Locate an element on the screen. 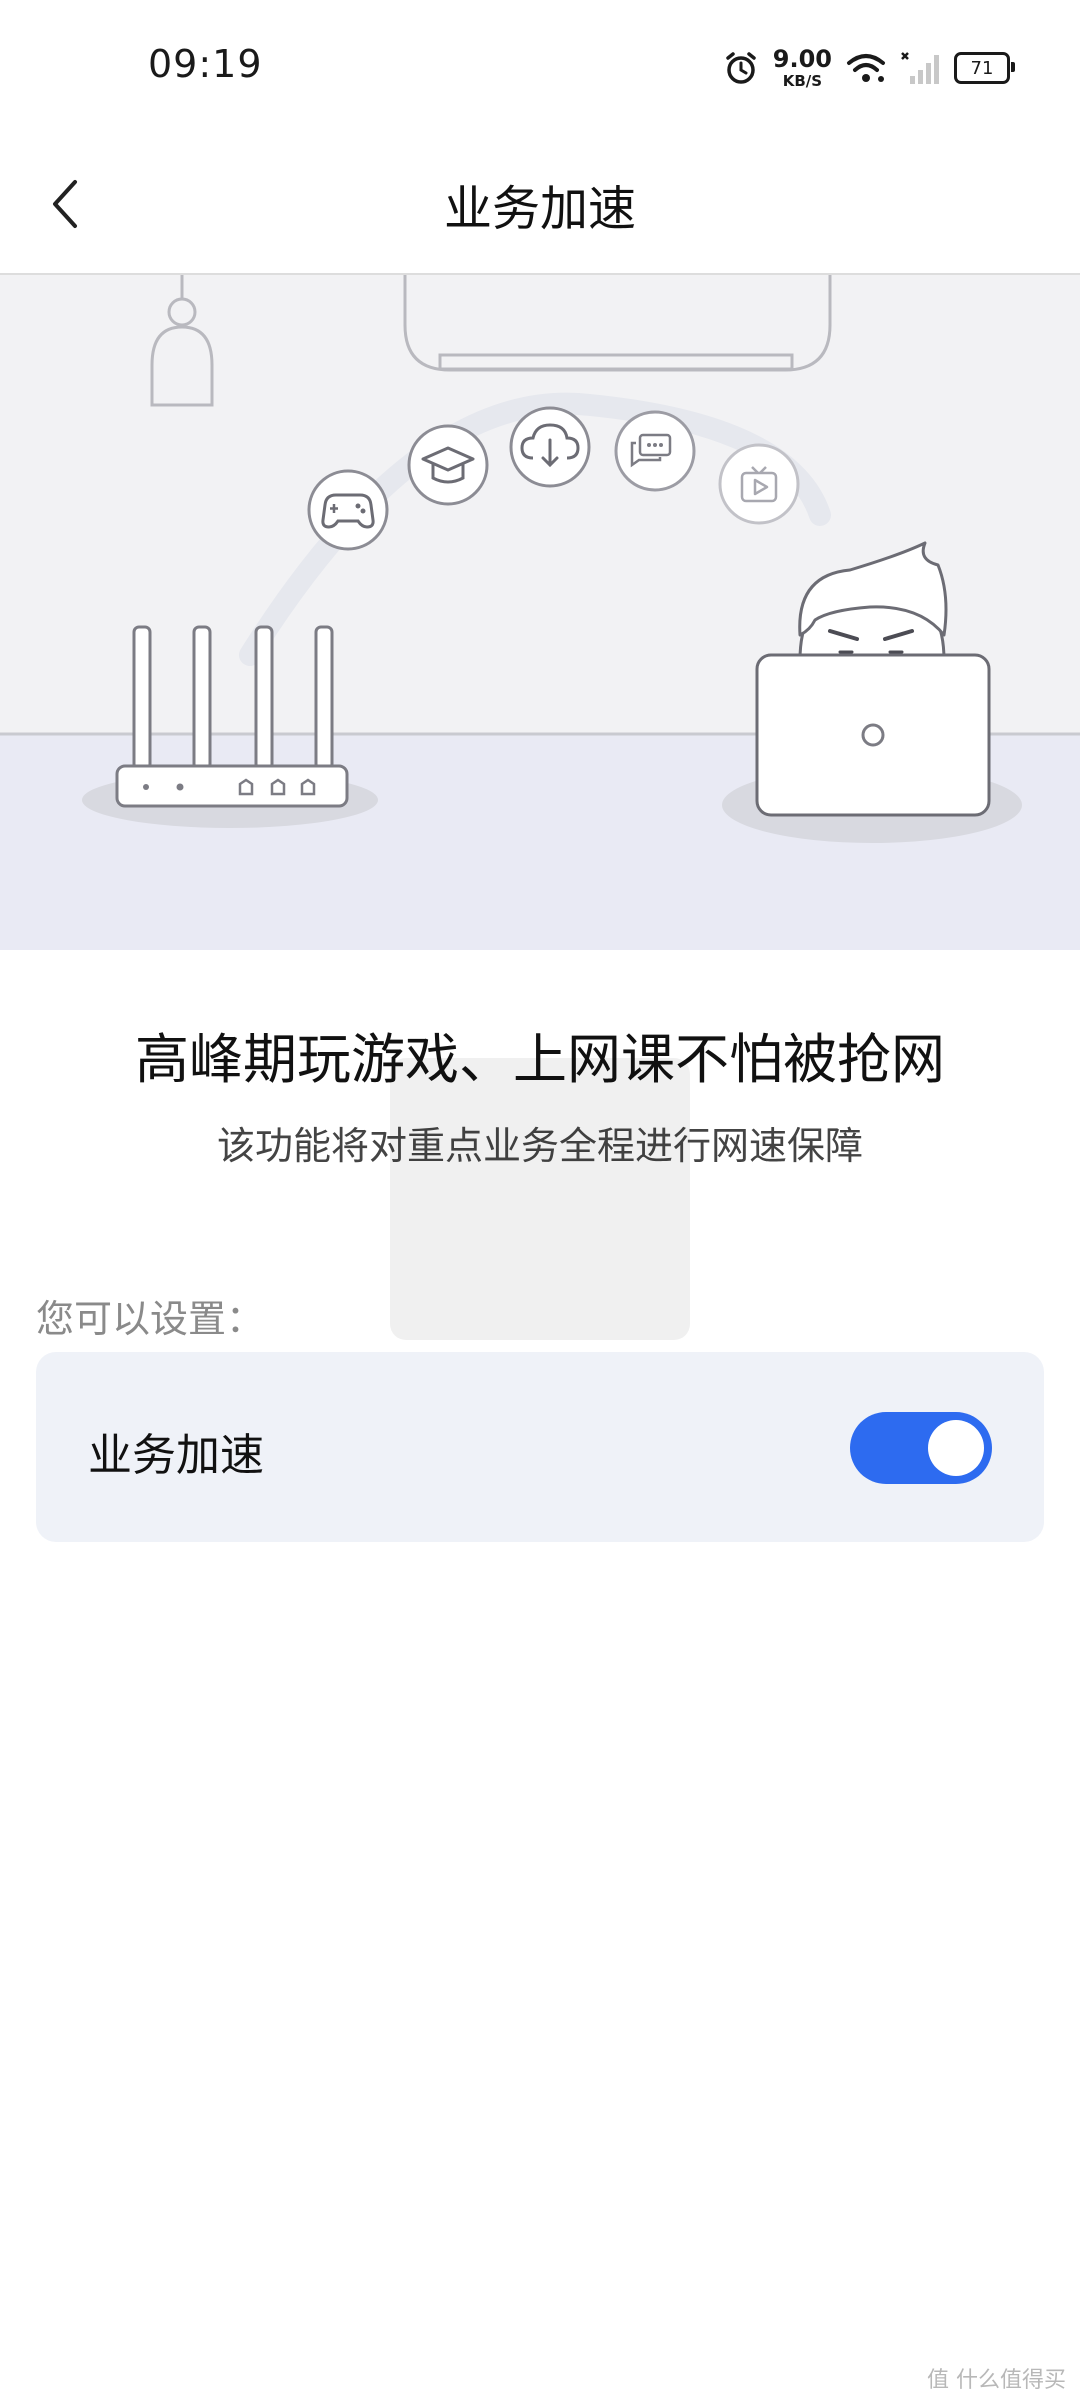  network-speed-unit: KB/S is located at coordinates (802, 81).